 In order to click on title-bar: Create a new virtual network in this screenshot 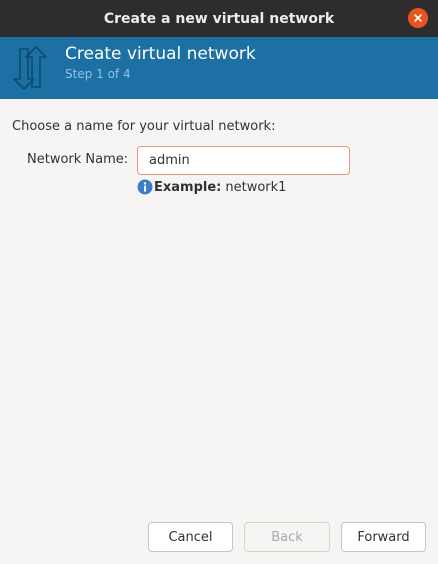, I will do `click(219, 18)`.